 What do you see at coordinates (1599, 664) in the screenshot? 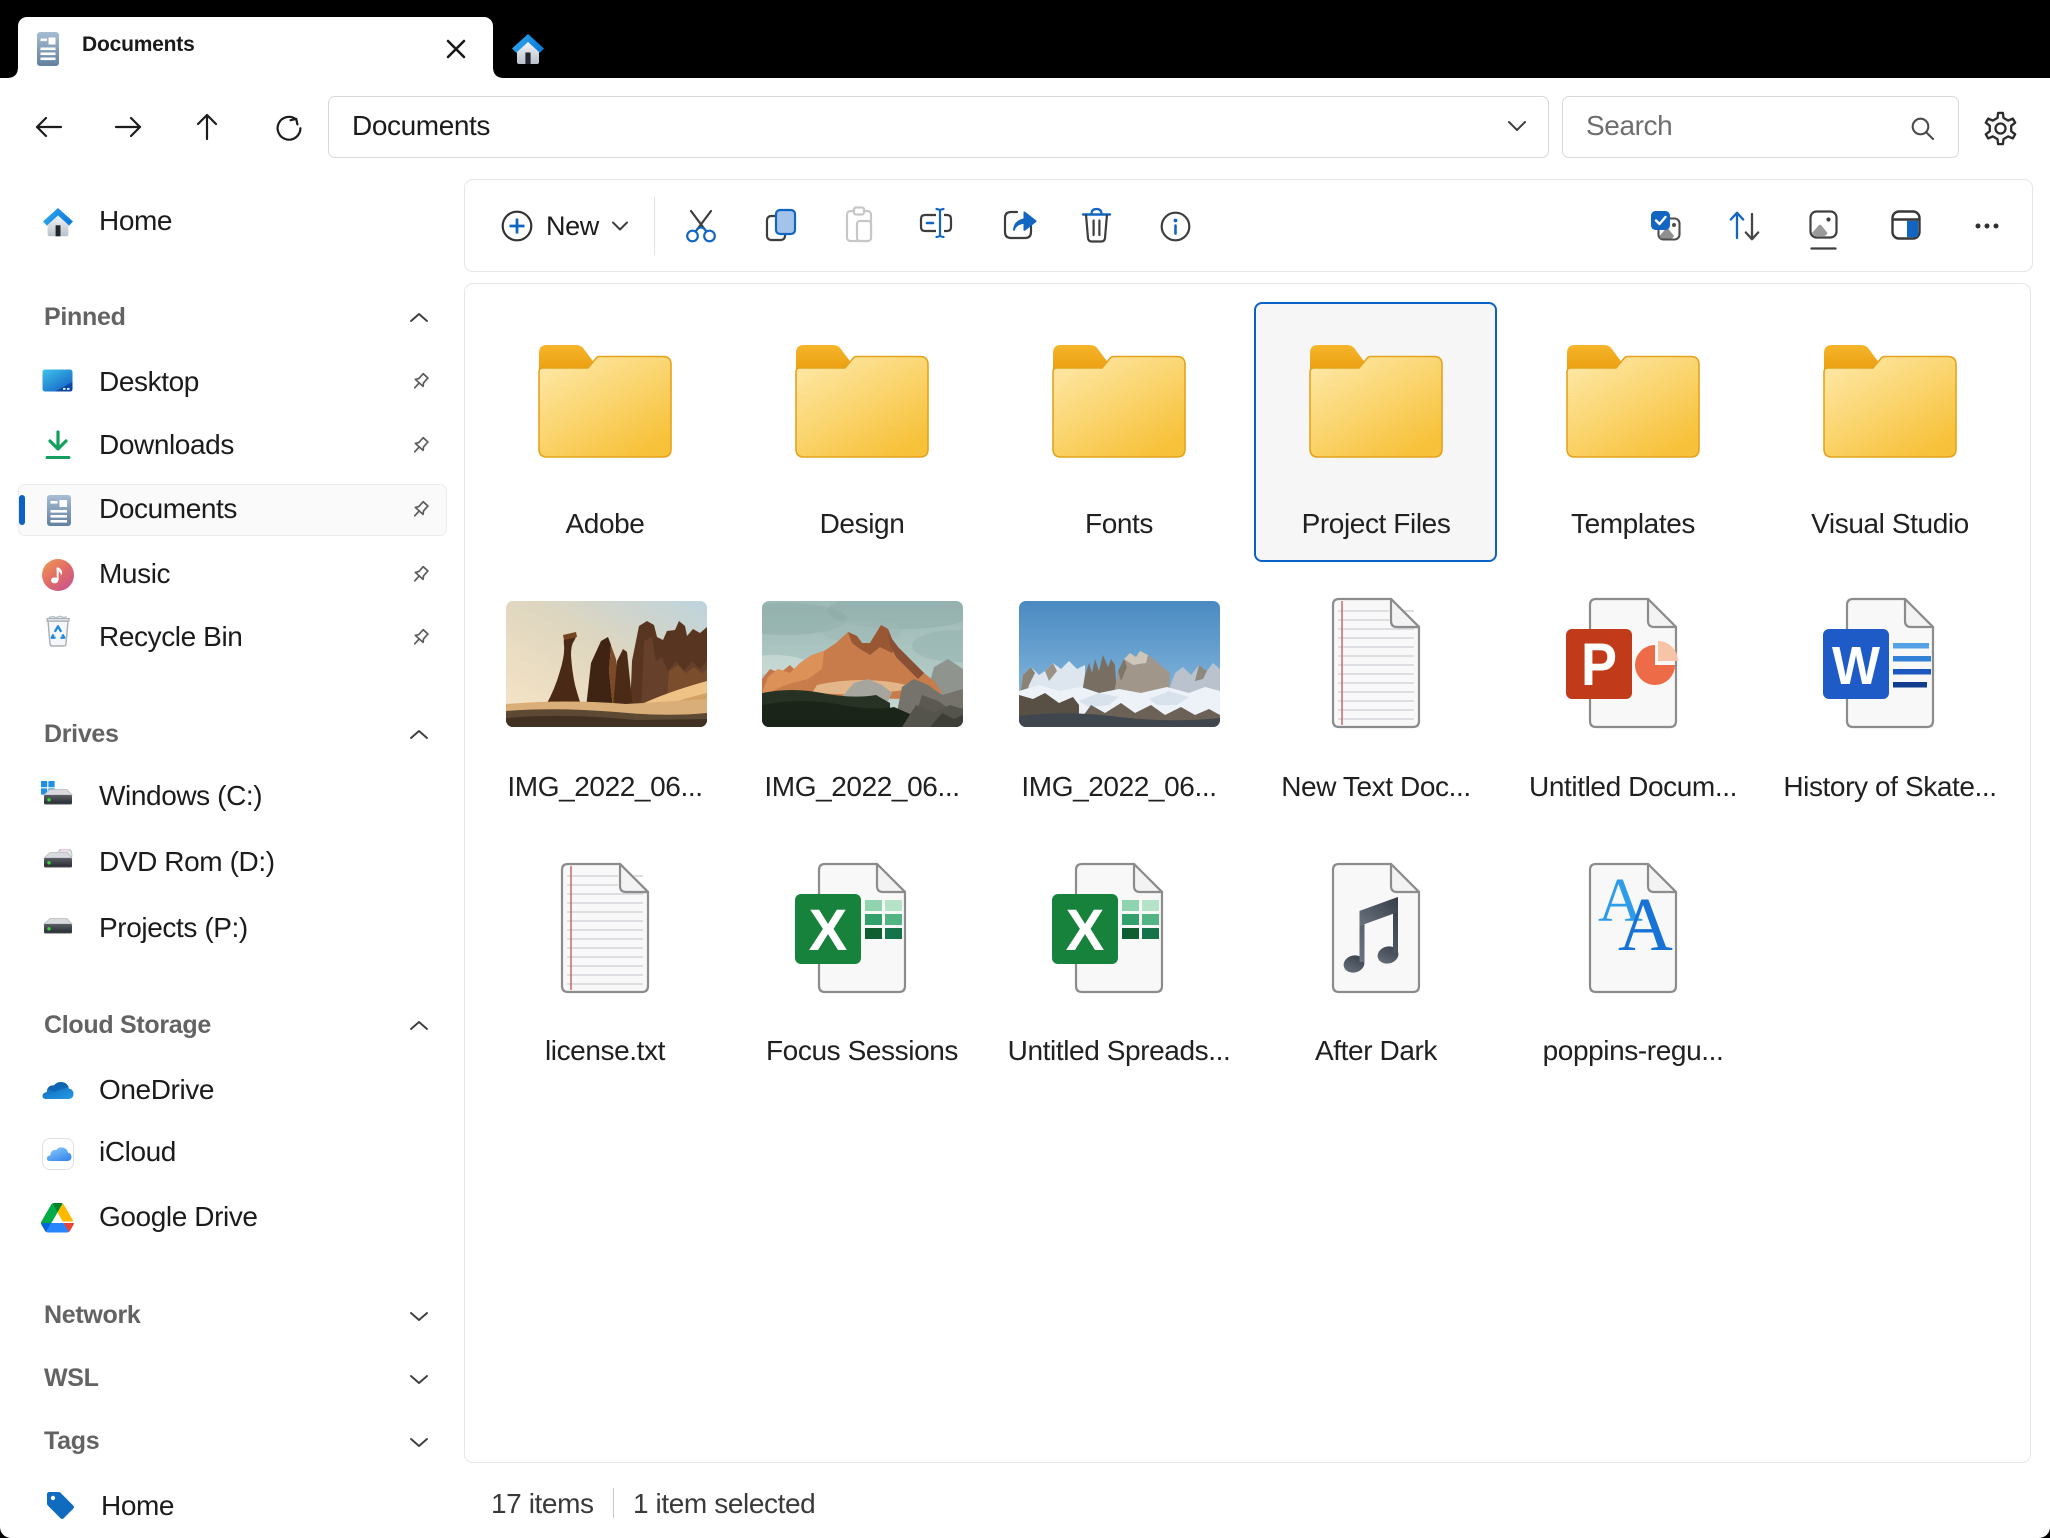
I see `svg-text: P` at bounding box center [1599, 664].